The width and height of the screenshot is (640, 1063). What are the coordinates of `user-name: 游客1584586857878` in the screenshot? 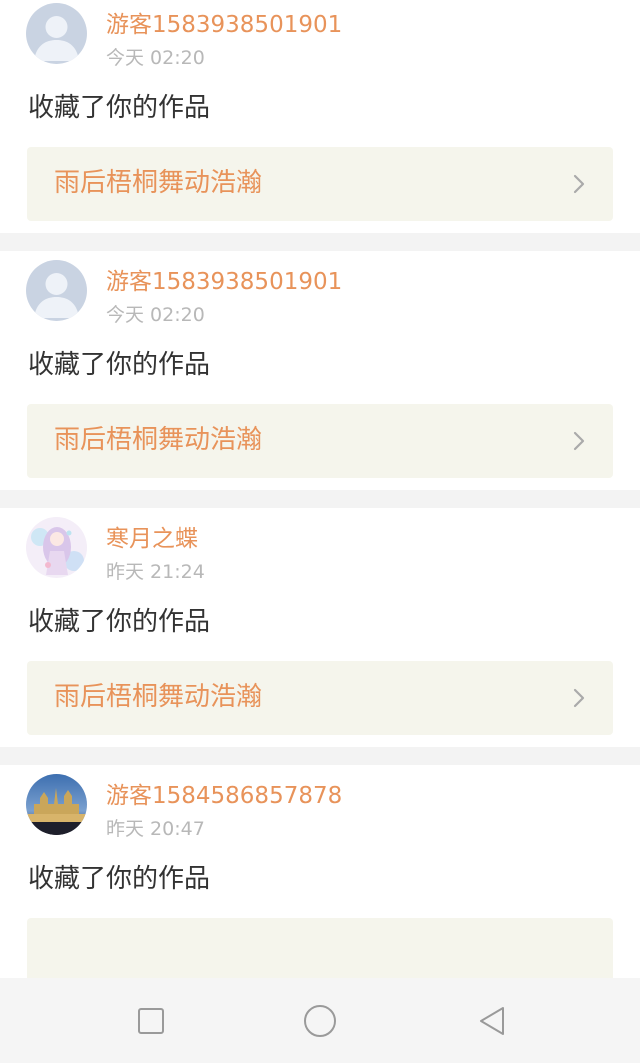 It's located at (224, 796).